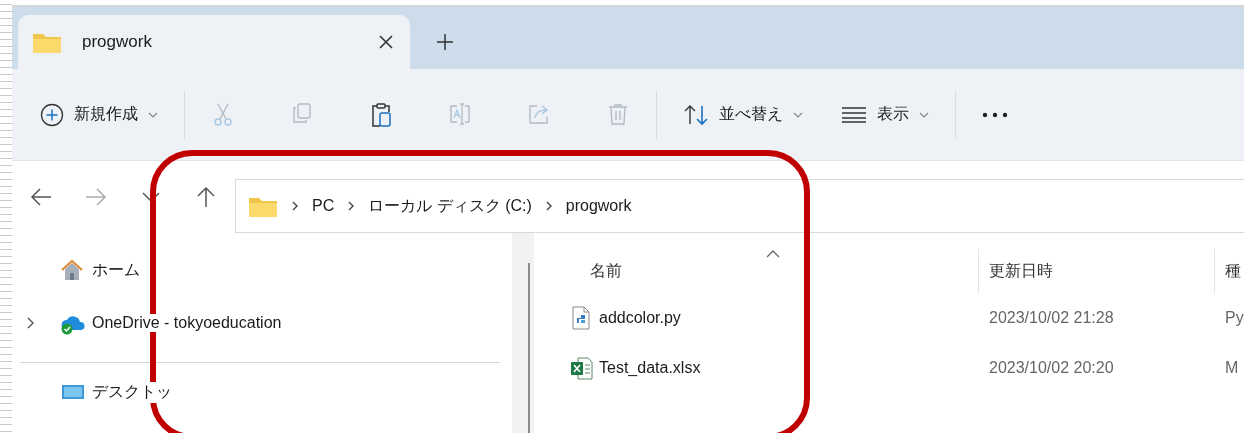  What do you see at coordinates (598, 206) in the screenshot?
I see `breadcrumb: progwork` at bounding box center [598, 206].